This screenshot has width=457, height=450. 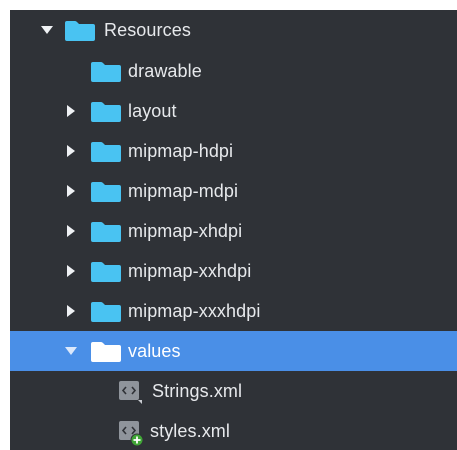 What do you see at coordinates (130, 391) in the screenshot?
I see `xml-file-icon` at bounding box center [130, 391].